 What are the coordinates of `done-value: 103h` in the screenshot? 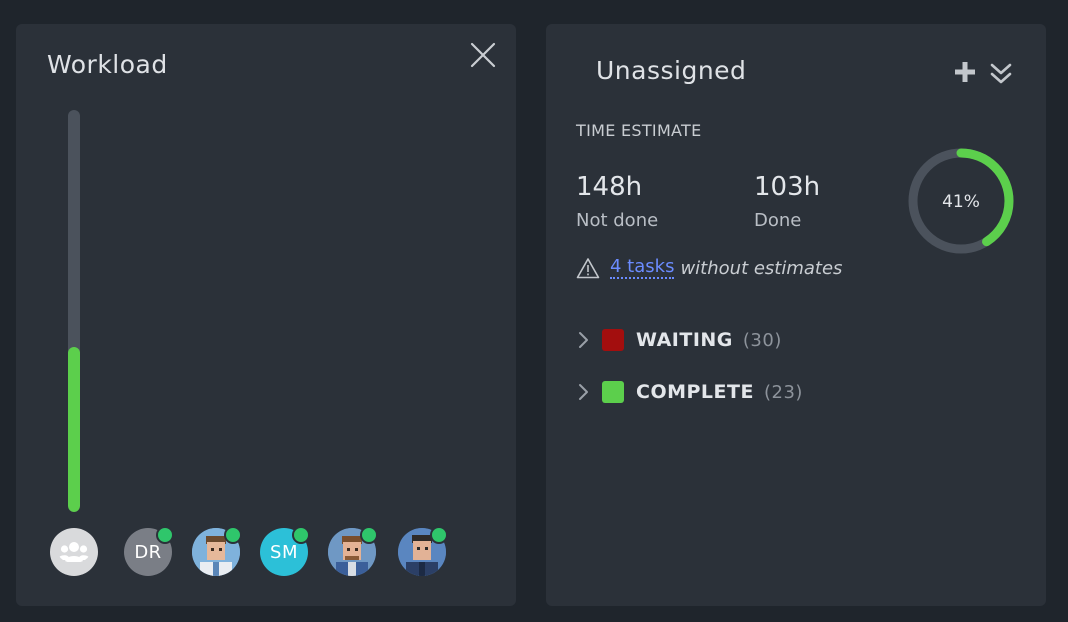 It's located at (787, 187).